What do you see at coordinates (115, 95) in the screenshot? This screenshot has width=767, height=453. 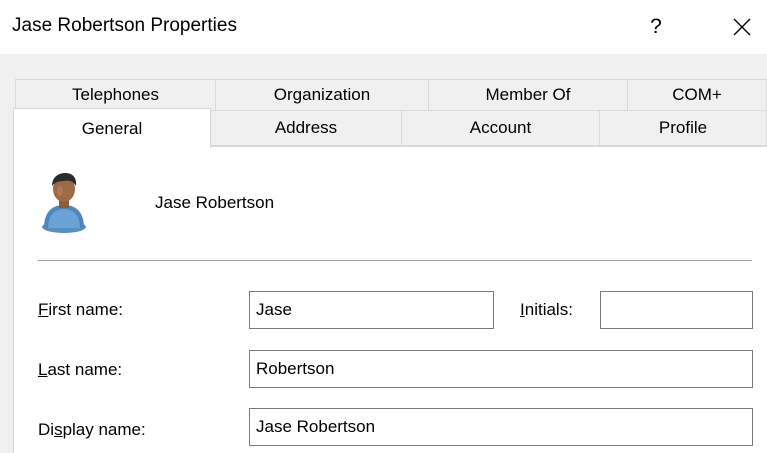 I see `tab-telephones: Telephones` at bounding box center [115, 95].